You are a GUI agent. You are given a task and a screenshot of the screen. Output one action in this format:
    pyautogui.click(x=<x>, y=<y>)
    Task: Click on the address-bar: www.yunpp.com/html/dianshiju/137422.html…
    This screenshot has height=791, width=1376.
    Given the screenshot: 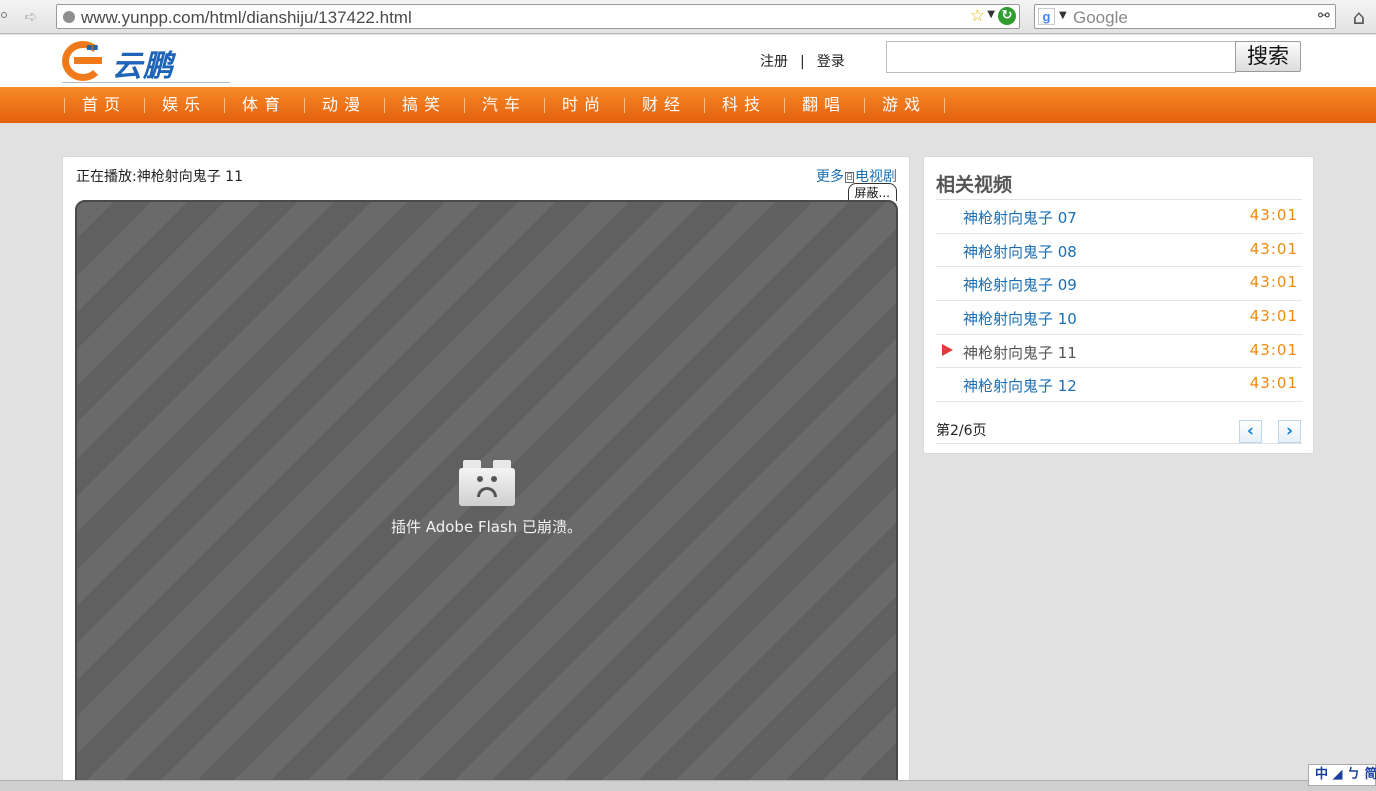 What is the action you would take?
    pyautogui.click(x=538, y=16)
    